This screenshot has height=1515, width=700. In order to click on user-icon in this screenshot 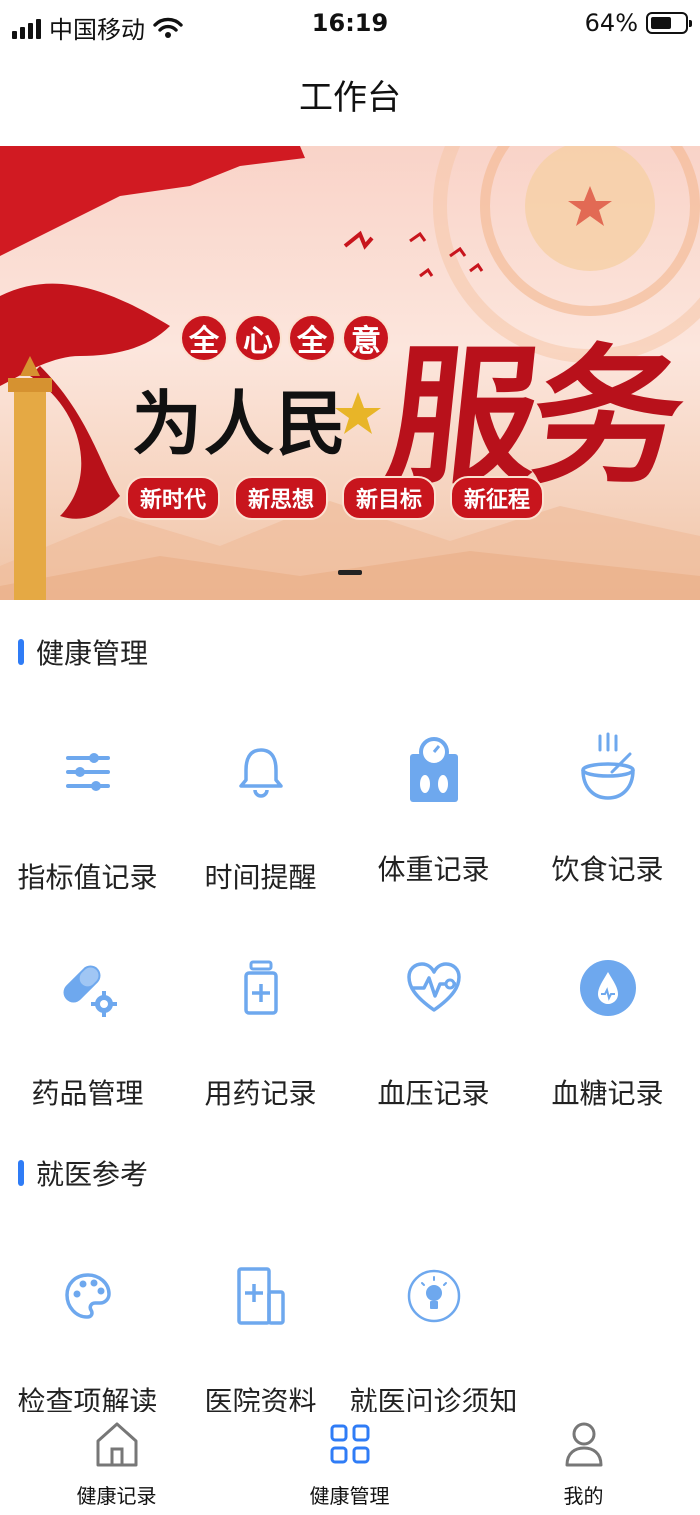, I will do `click(583, 1444)`.